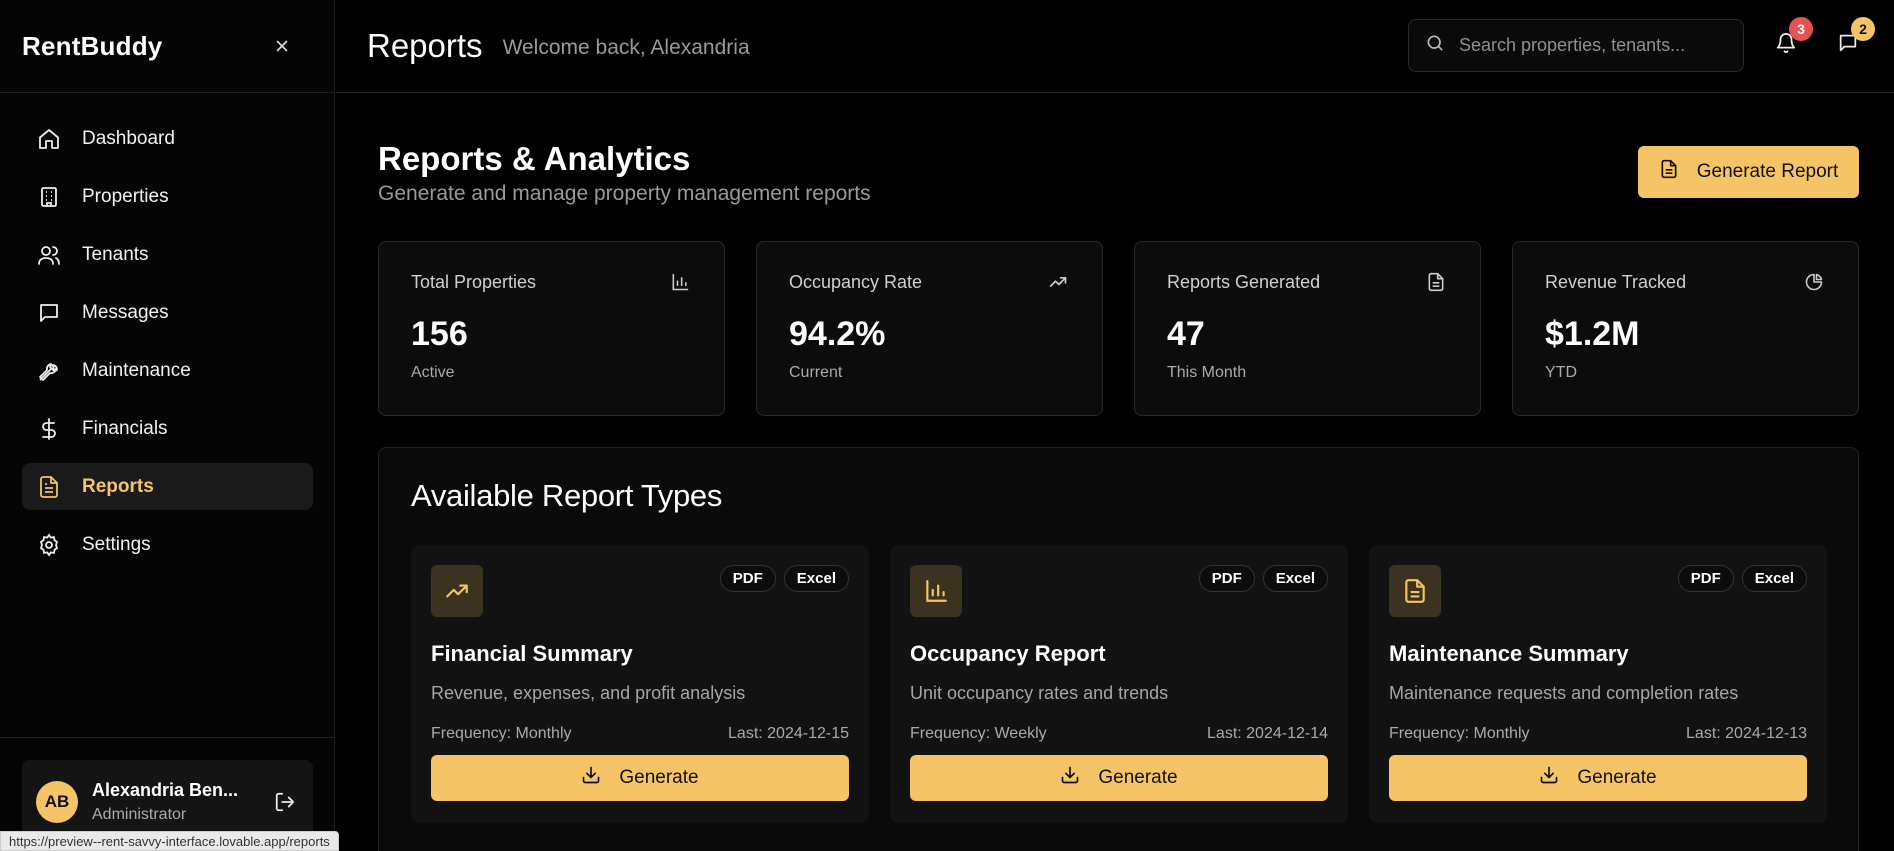 The image size is (1894, 851). What do you see at coordinates (1115, 46) in the screenshot?
I see `top-header: Reports Welcome back, Alexandria 3 2` at bounding box center [1115, 46].